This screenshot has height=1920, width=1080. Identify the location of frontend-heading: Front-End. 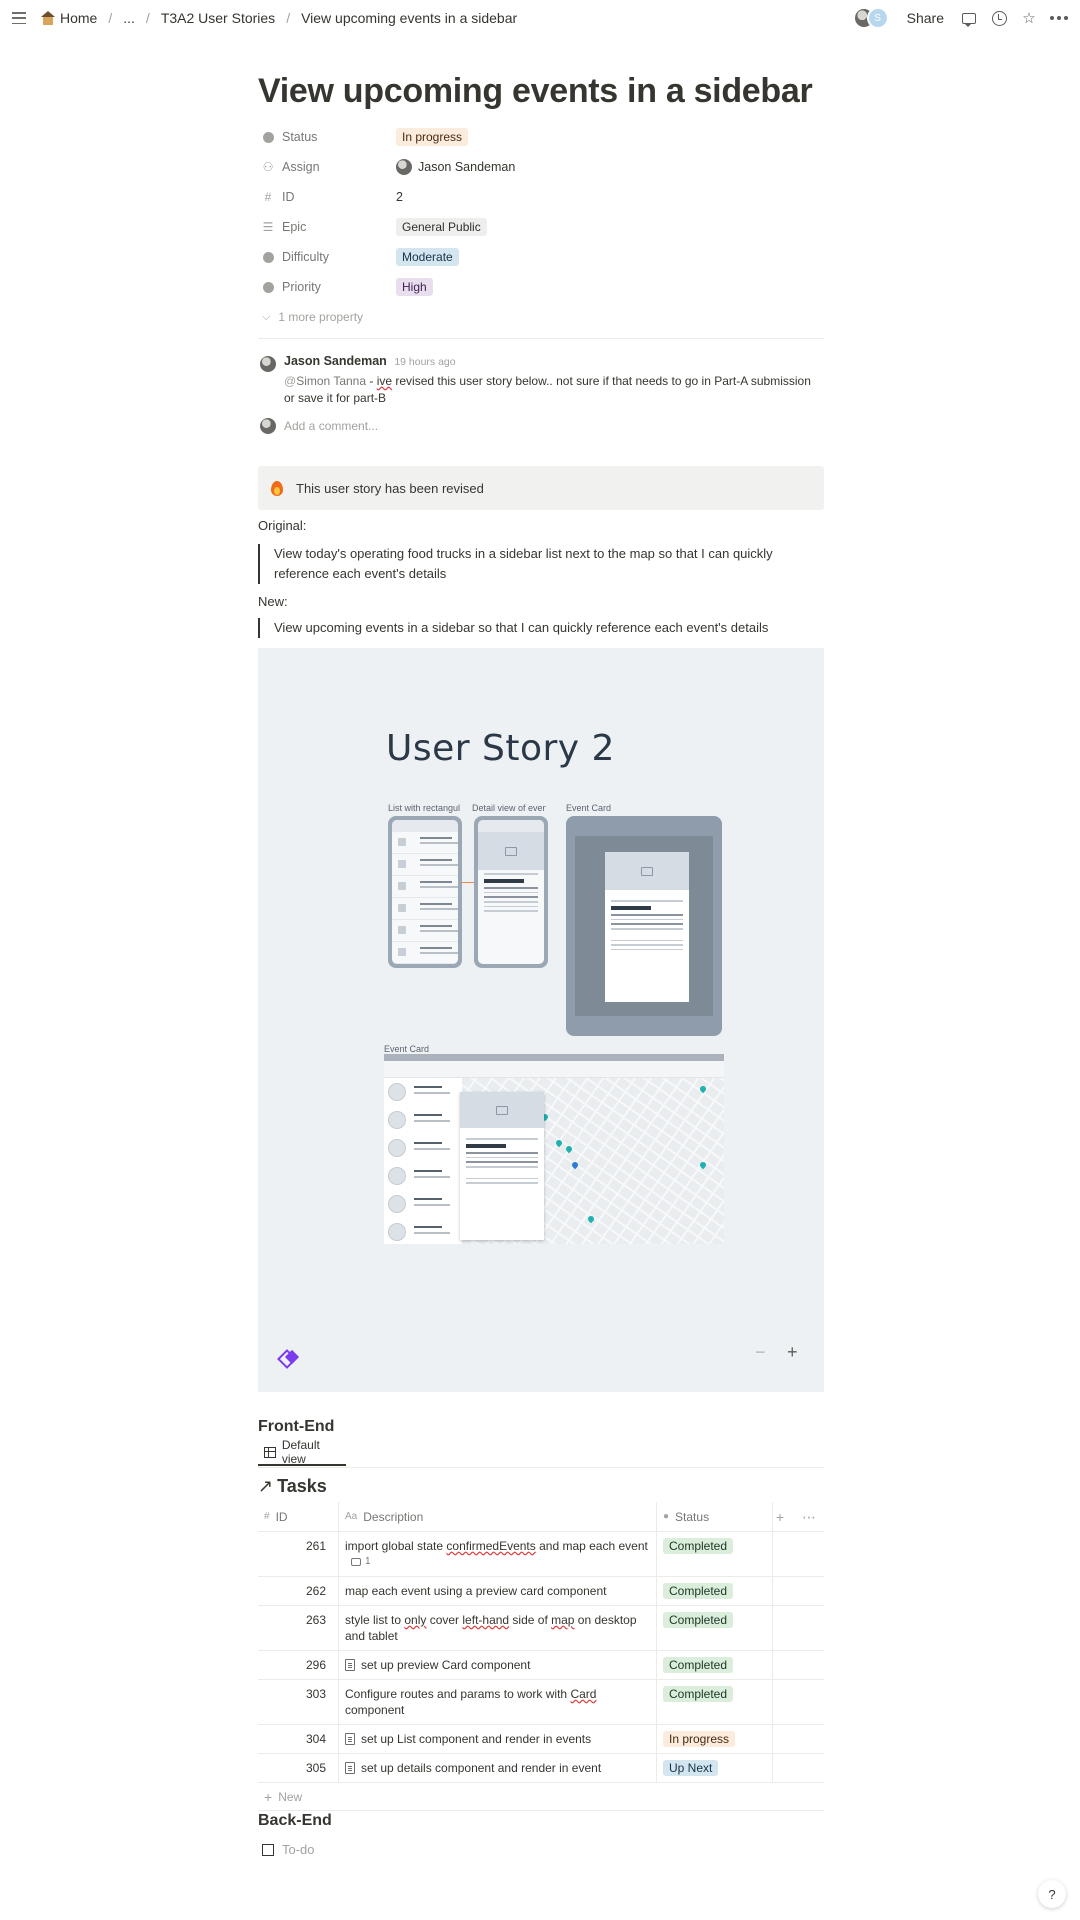
(296, 1427).